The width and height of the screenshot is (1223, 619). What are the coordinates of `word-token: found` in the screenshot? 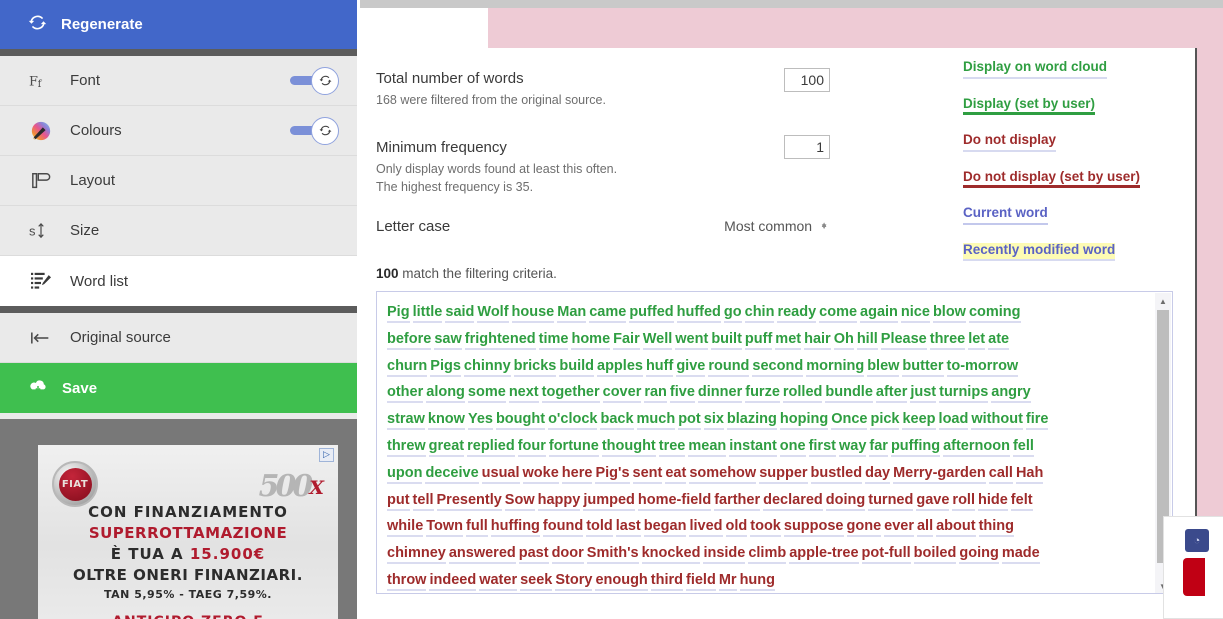 It's located at (563, 528).